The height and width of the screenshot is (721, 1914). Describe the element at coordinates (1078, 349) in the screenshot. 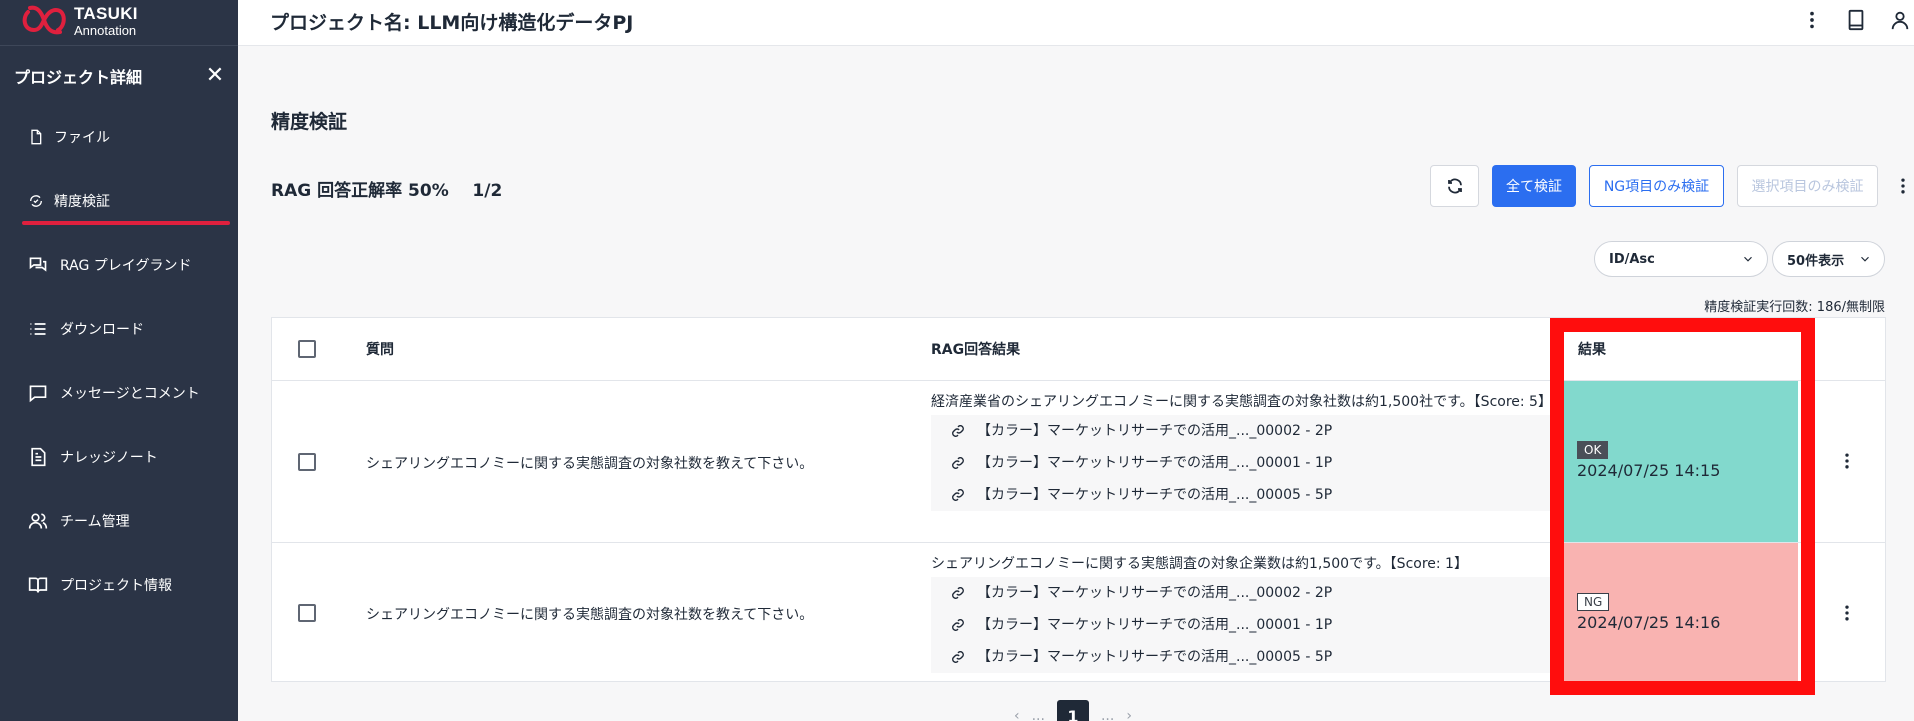

I see `table-header: 質問 RAG回答結果 結果` at that location.